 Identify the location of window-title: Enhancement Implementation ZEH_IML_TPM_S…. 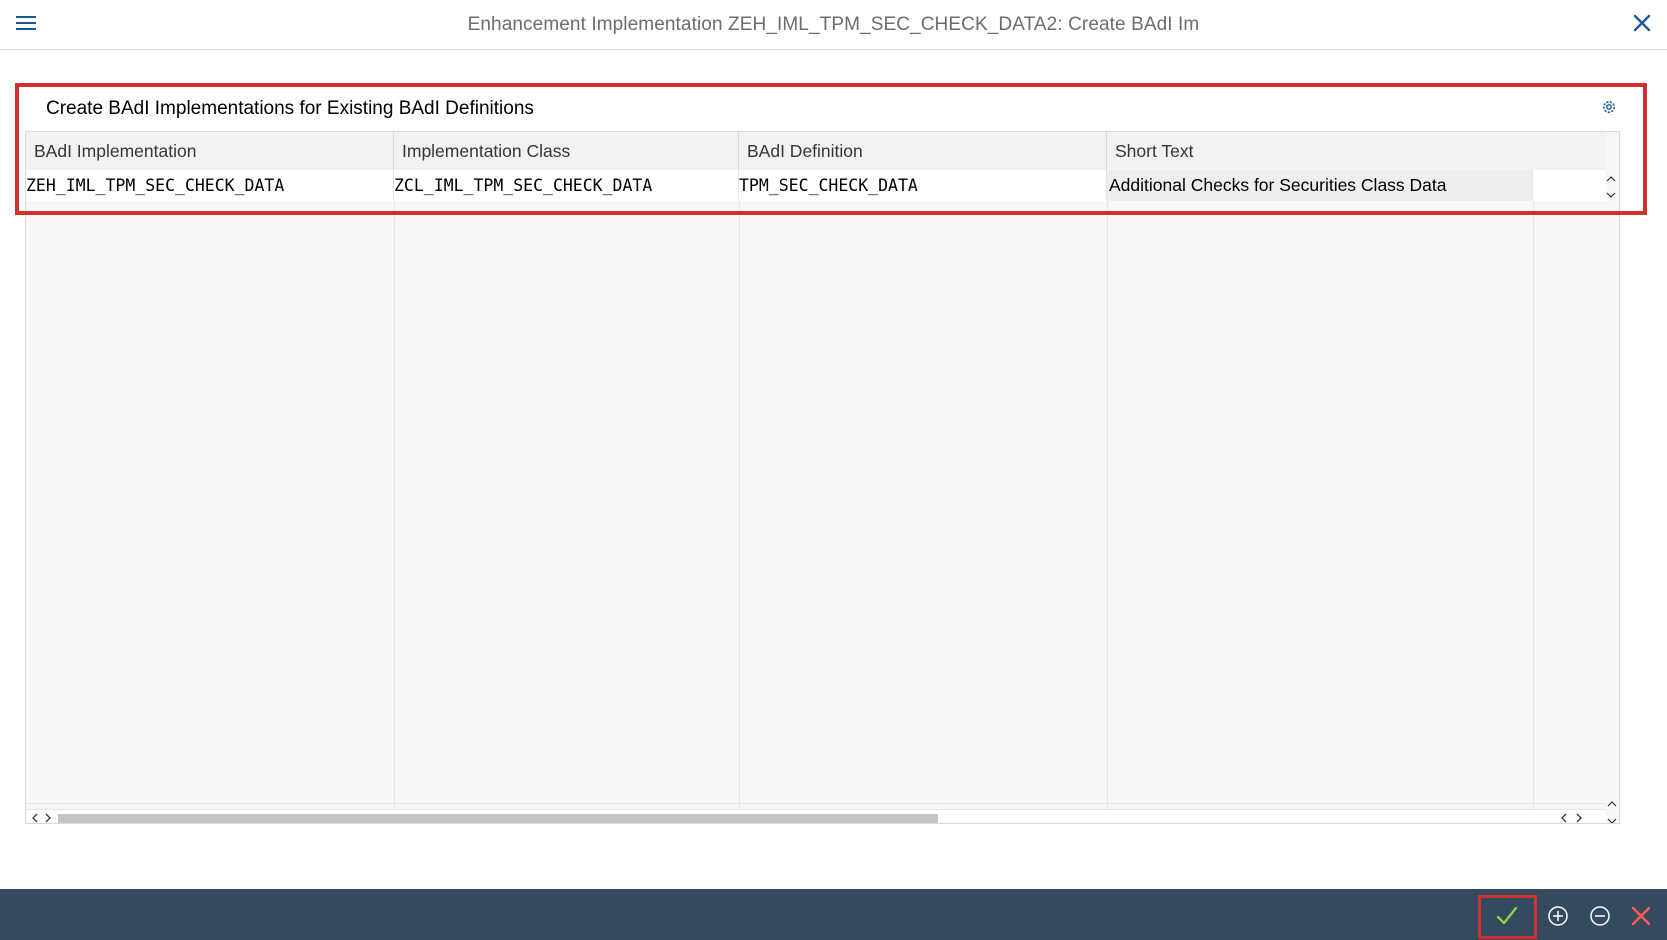
(833, 24).